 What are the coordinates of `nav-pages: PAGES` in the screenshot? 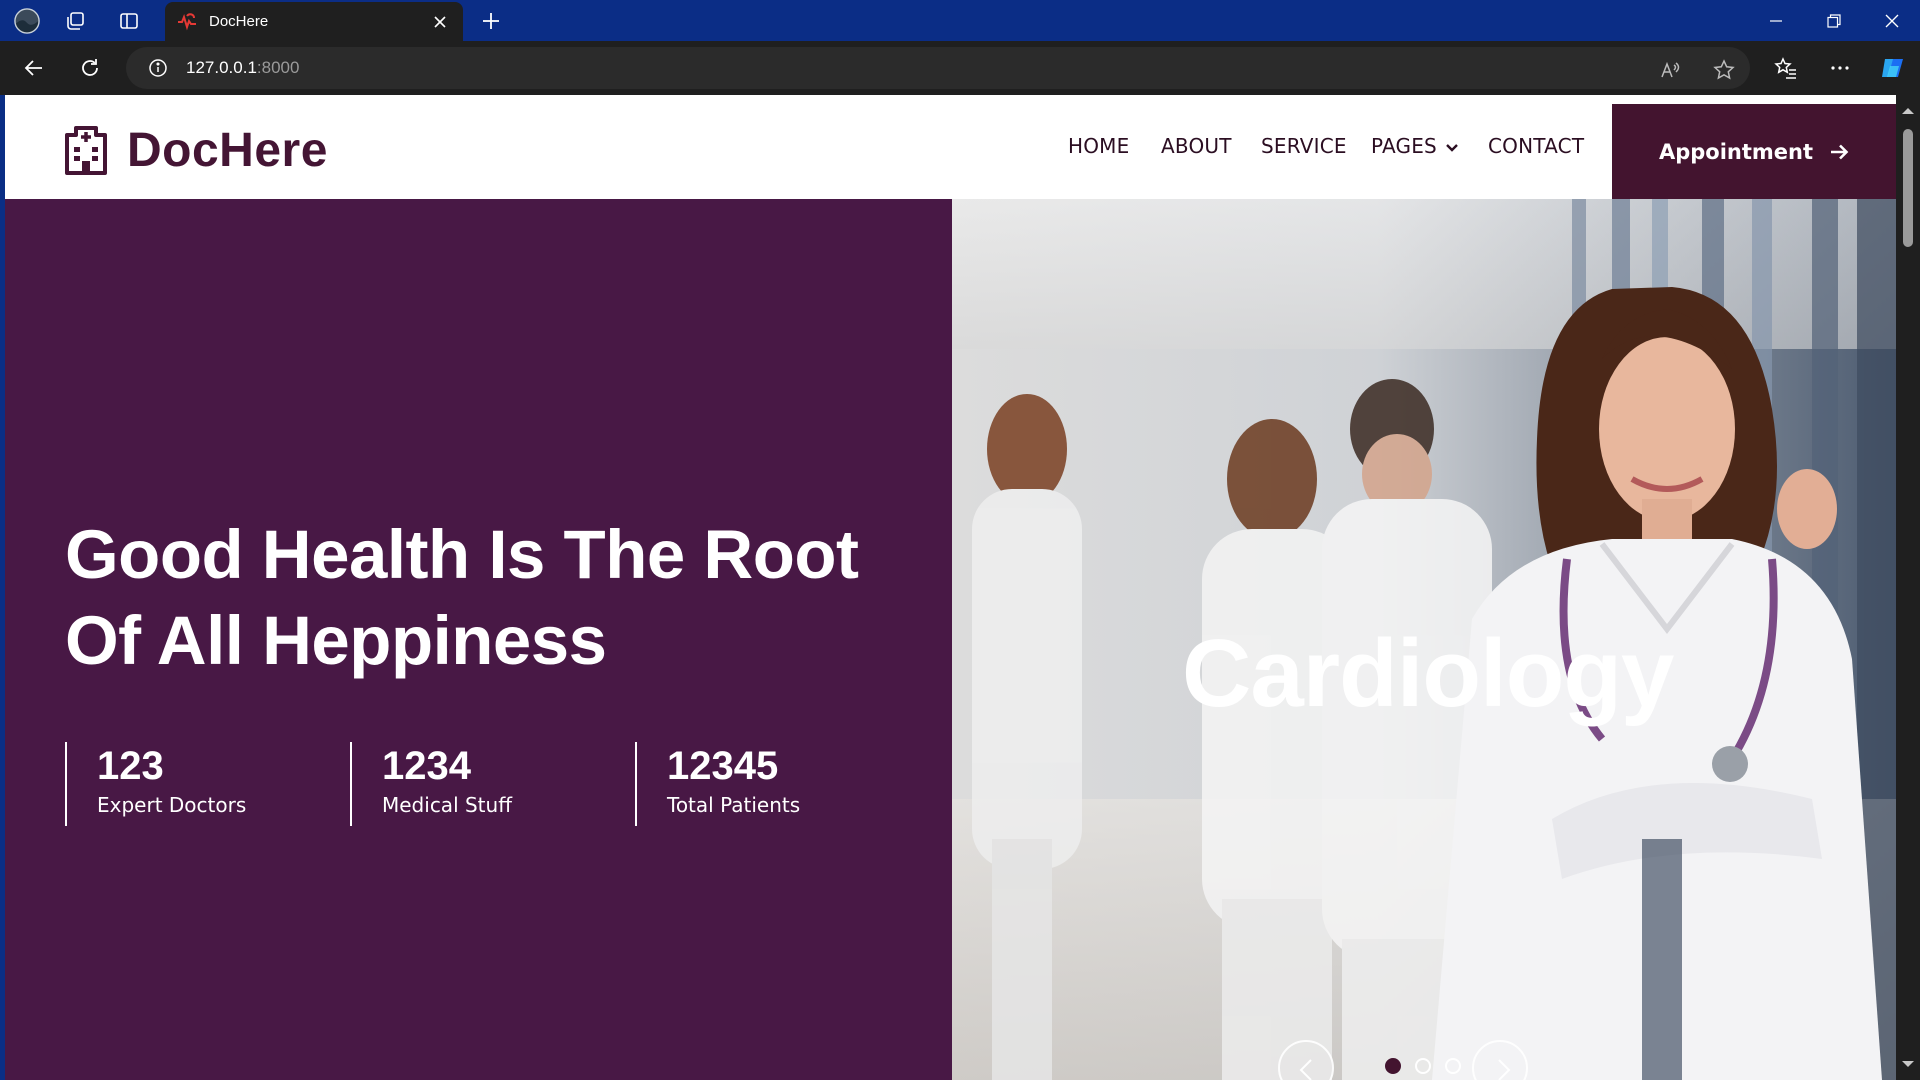 It's located at (1415, 146).